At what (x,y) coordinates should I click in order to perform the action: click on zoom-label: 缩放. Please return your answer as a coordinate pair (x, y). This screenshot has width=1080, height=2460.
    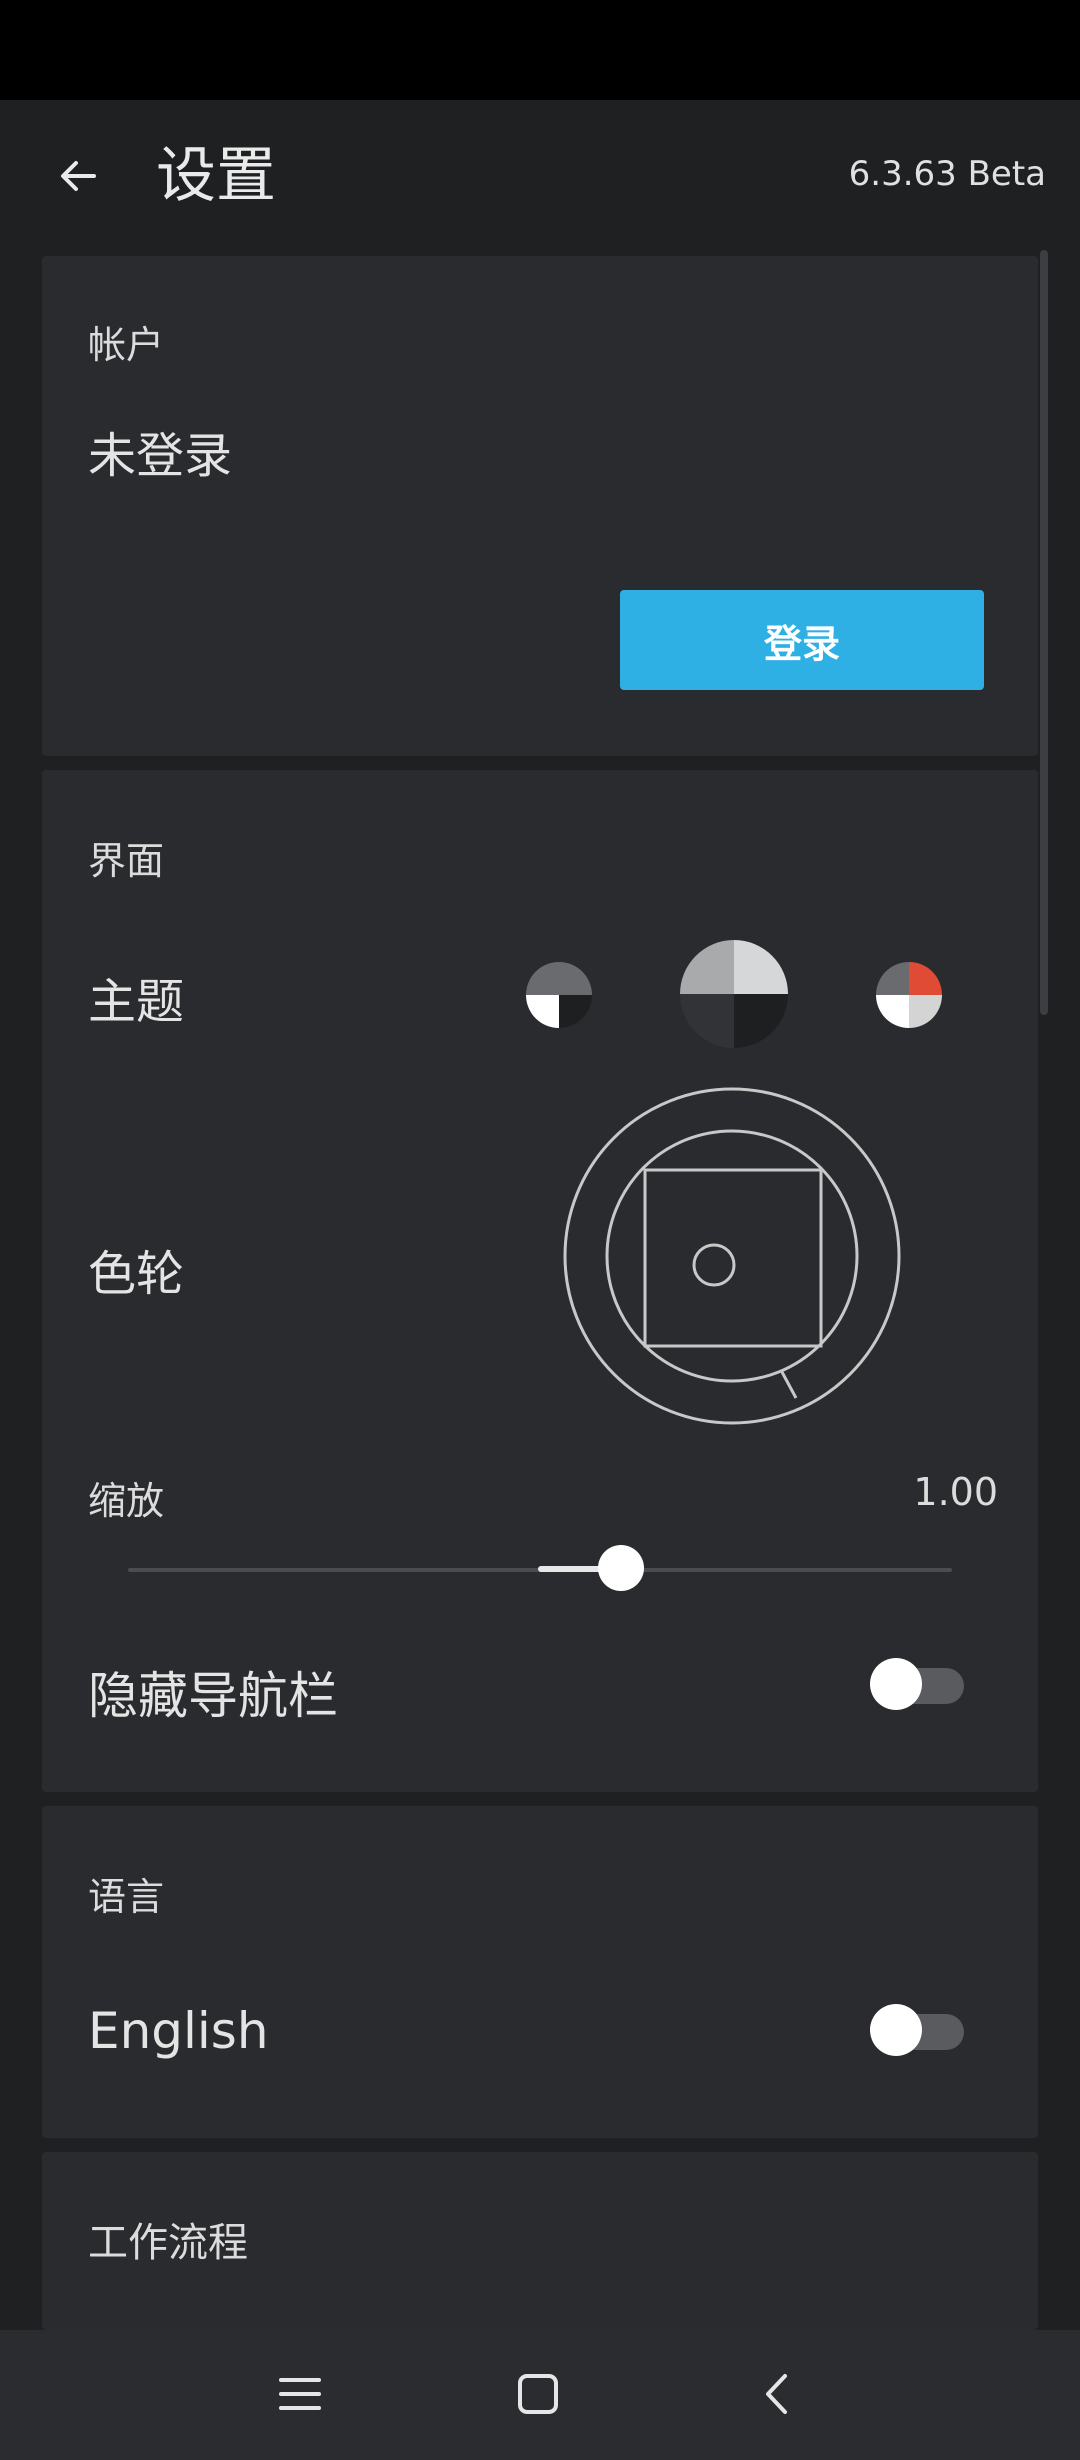
    Looking at the image, I should click on (126, 1501).